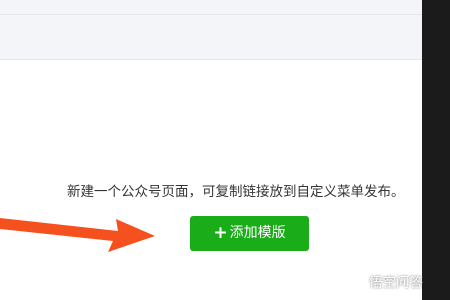  What do you see at coordinates (220, 233) in the screenshot?
I see `plus-icon: +` at bounding box center [220, 233].